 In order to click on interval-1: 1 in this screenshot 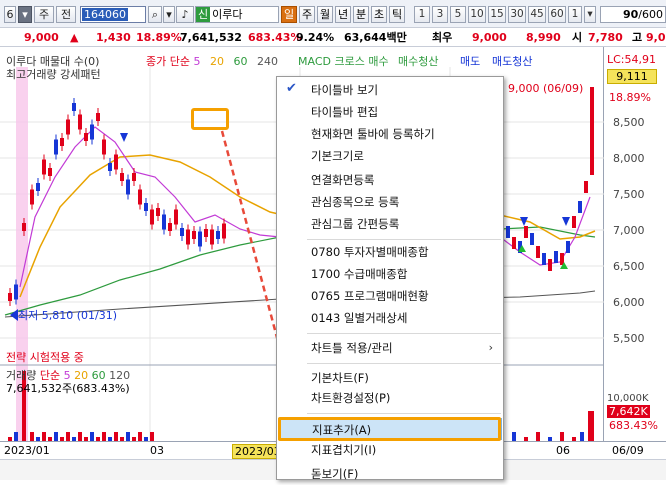, I will do `click(422, 14)`.